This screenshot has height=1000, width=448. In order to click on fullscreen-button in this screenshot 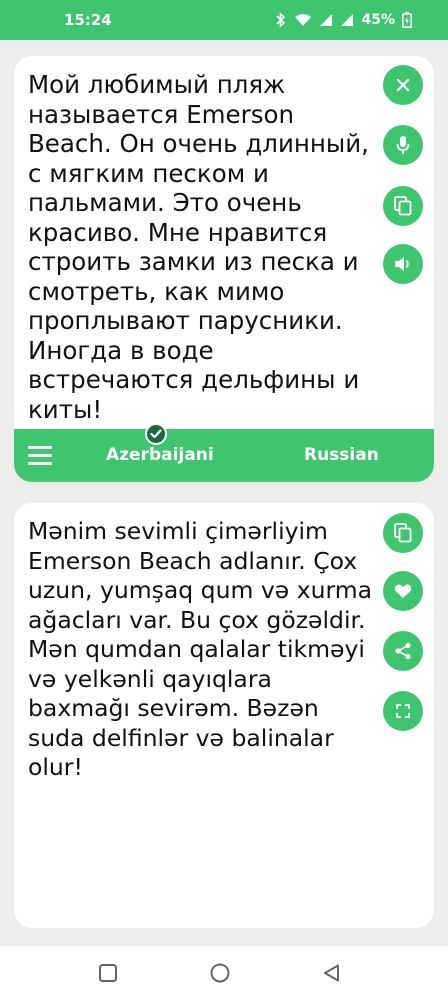, I will do `click(403, 711)`.